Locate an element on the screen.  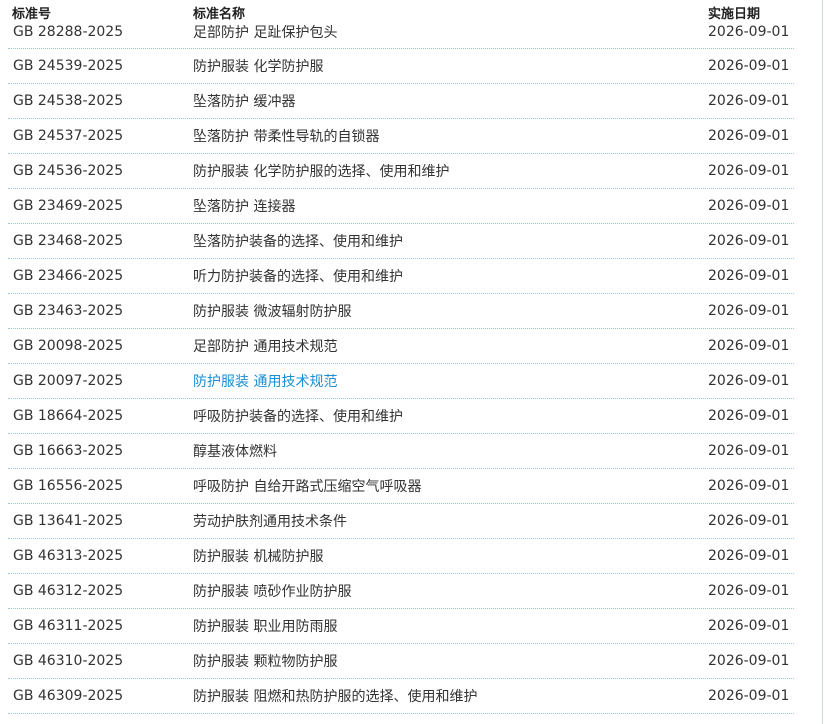
standard-name-link: 防护服装 阻燃和热防护服的选择、使用和维护 is located at coordinates (450, 696).